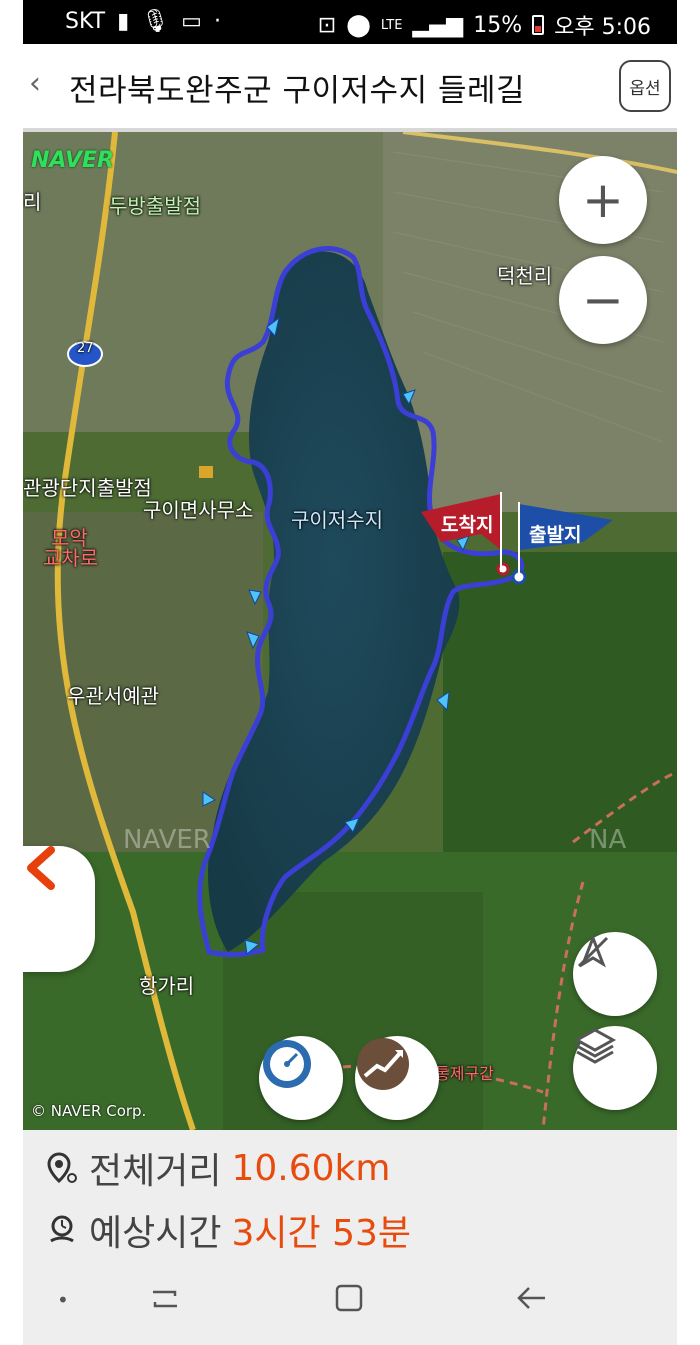  I want to click on map-copyright: © NAVER Corp., so click(89, 1111).